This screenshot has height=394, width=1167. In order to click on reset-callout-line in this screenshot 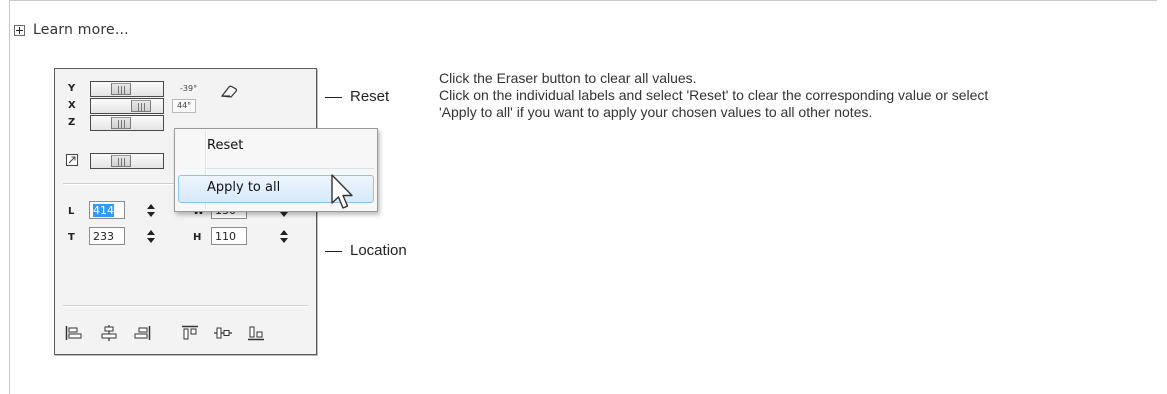, I will do `click(333, 97)`.